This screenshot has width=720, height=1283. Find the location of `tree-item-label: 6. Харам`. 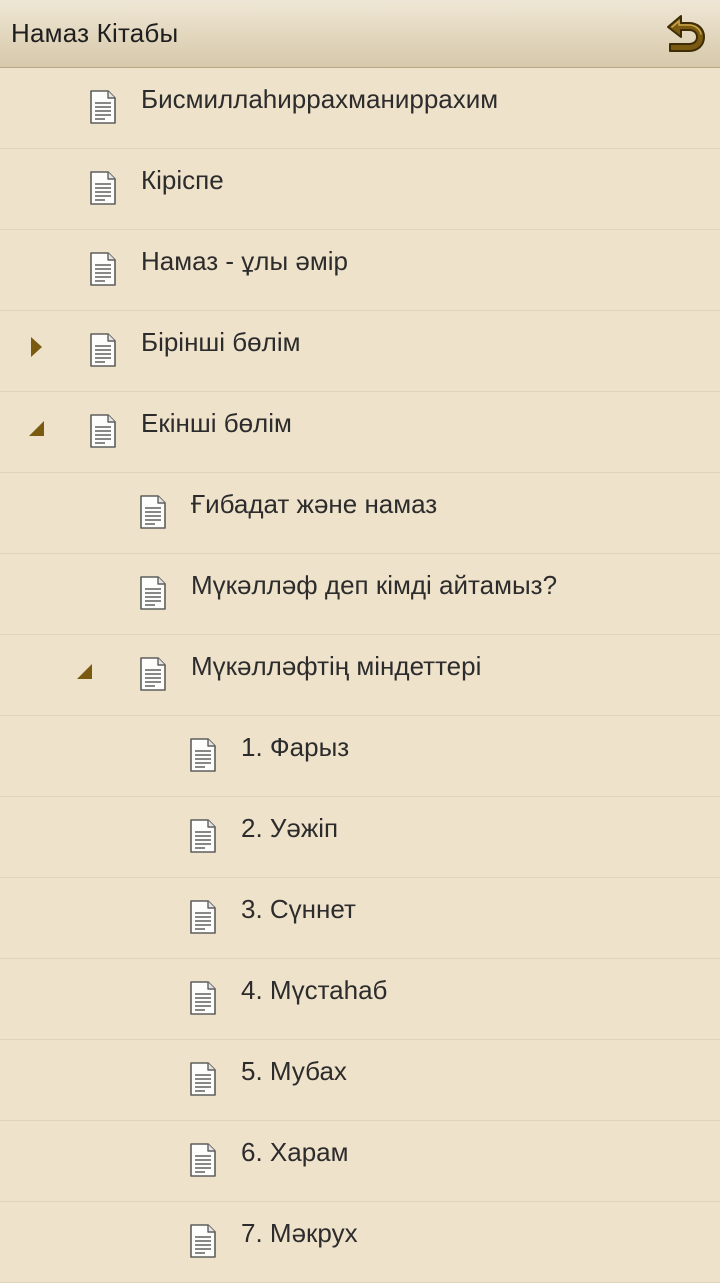

tree-item-label: 6. Харам is located at coordinates (295, 1152).